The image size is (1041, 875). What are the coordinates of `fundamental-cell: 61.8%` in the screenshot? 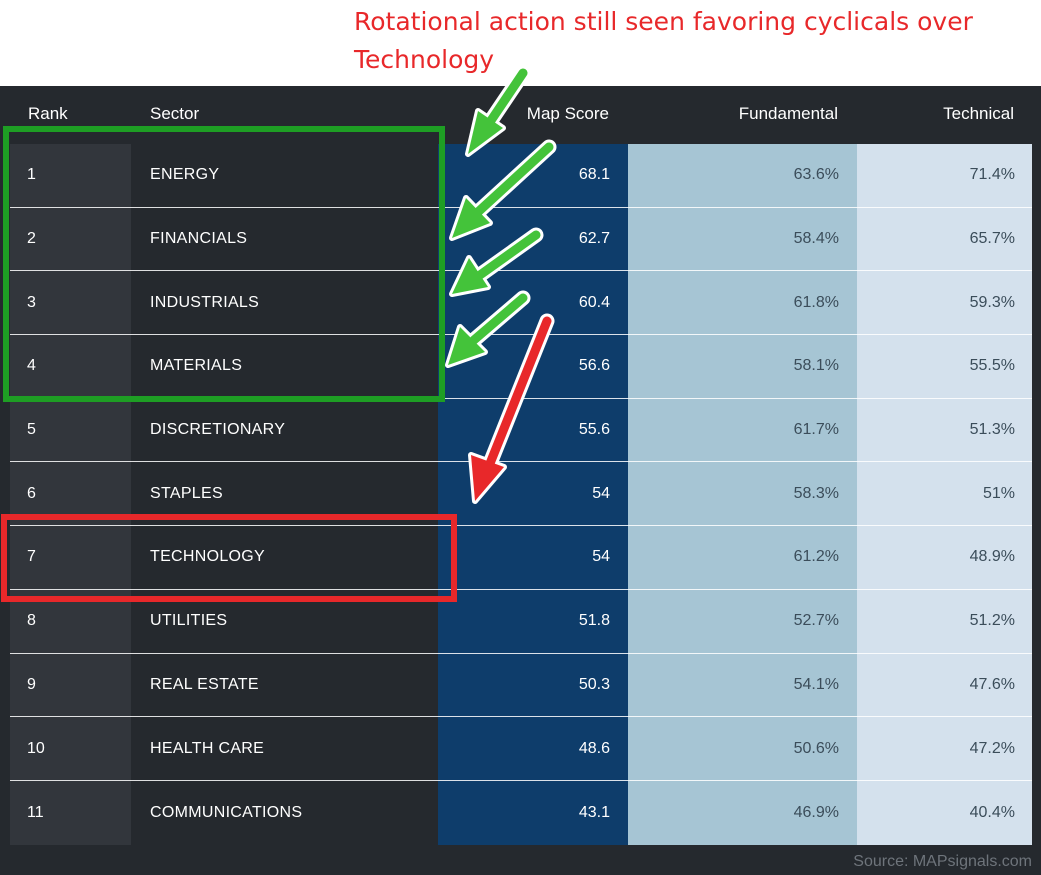 It's located at (816, 302).